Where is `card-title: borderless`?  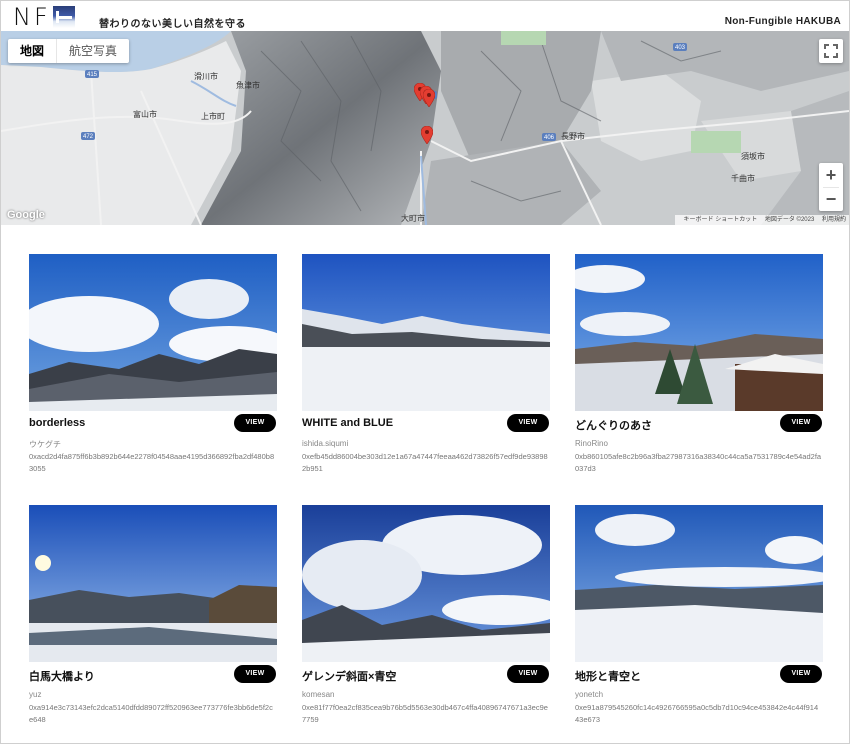
card-title: borderless is located at coordinates (57, 423).